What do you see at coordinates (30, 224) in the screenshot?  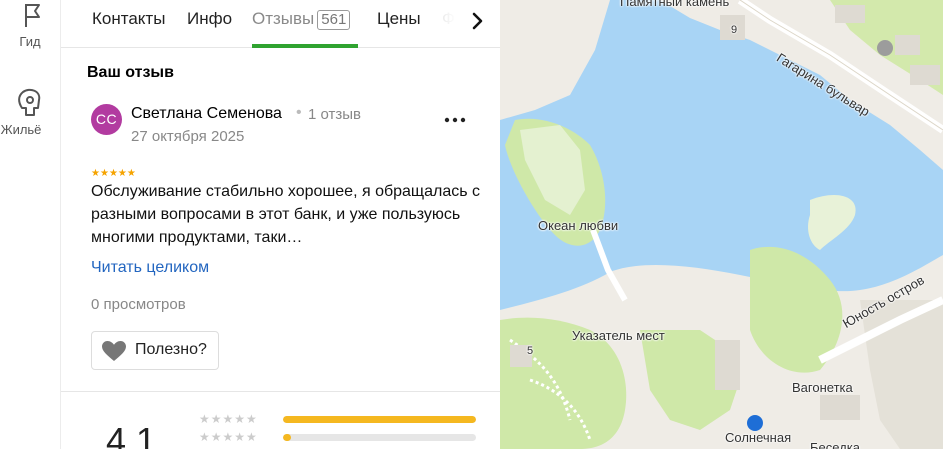 I see `left-rail: Гид Жильё` at bounding box center [30, 224].